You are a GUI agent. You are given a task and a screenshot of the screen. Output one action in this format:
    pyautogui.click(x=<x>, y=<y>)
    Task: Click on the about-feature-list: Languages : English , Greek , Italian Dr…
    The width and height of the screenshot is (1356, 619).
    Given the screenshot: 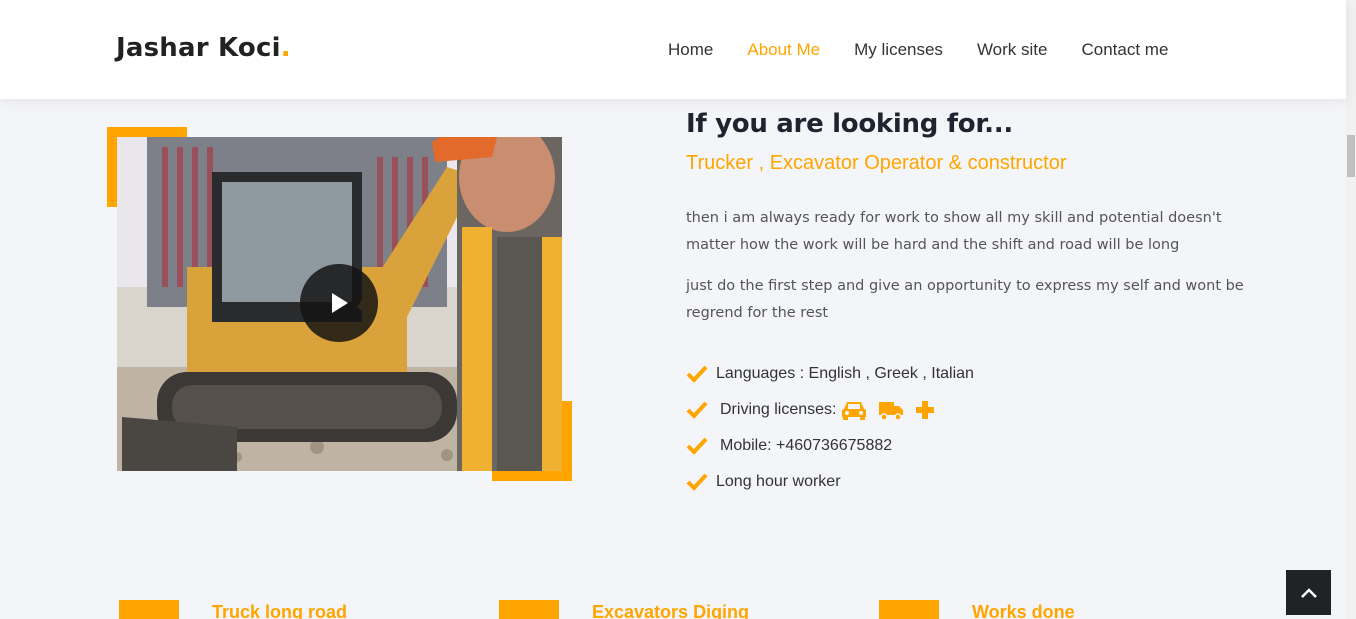 What is the action you would take?
    pyautogui.click(x=830, y=428)
    